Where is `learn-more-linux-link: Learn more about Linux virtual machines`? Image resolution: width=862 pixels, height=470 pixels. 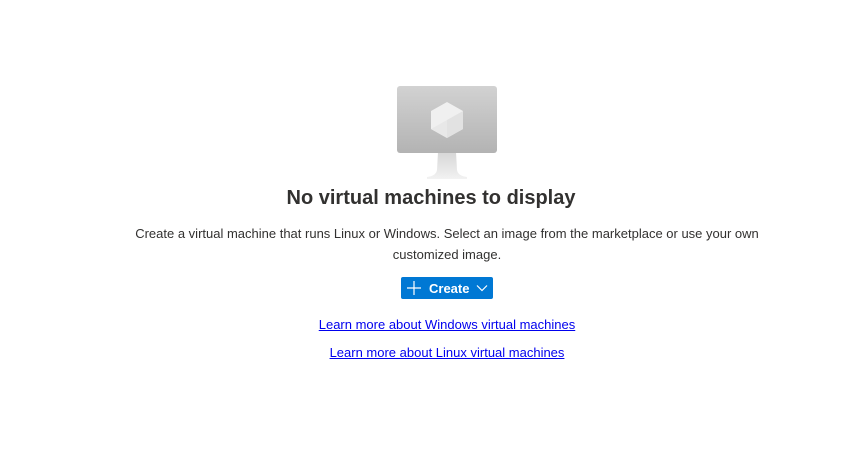 learn-more-linux-link: Learn more about Linux virtual machines is located at coordinates (431, 352).